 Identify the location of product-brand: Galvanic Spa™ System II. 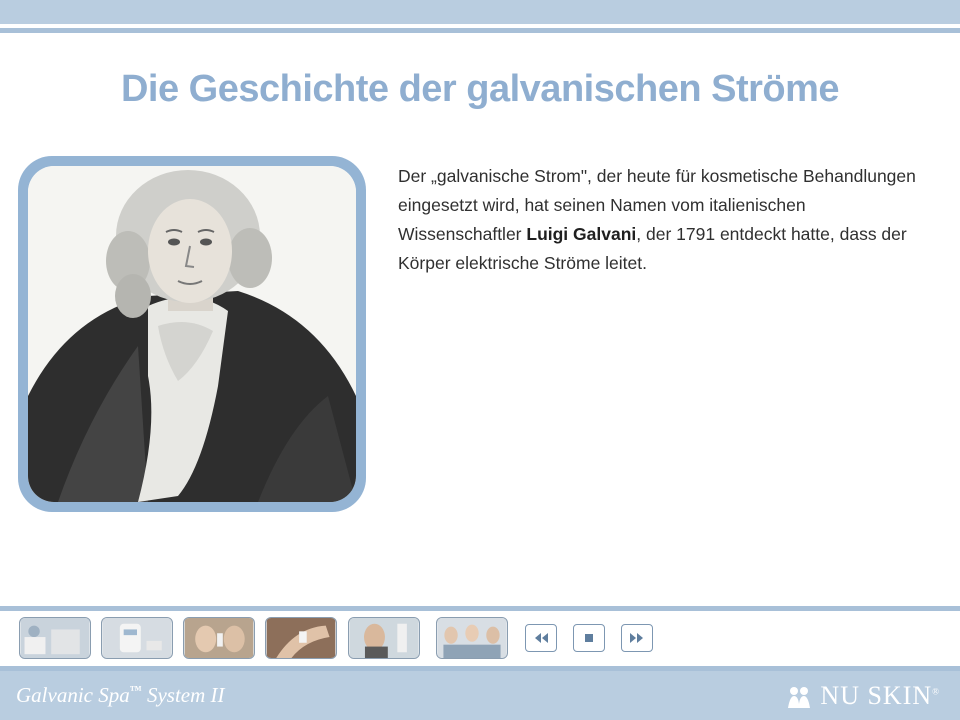
(120, 695).